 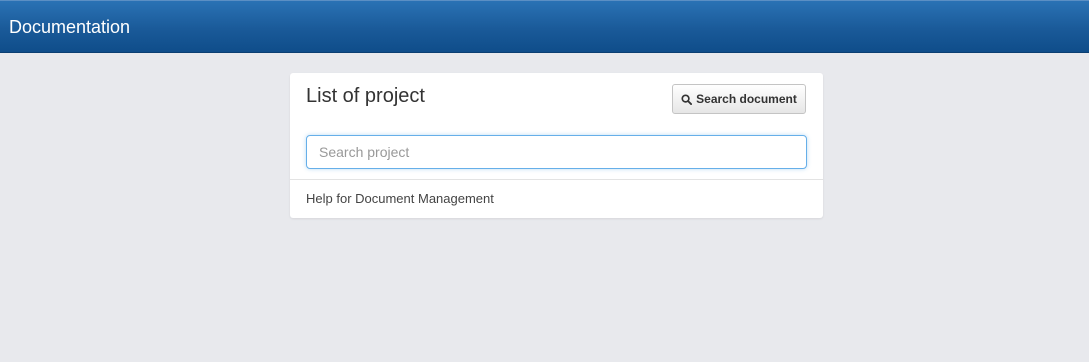 What do you see at coordinates (556, 179) in the screenshot?
I see `divider` at bounding box center [556, 179].